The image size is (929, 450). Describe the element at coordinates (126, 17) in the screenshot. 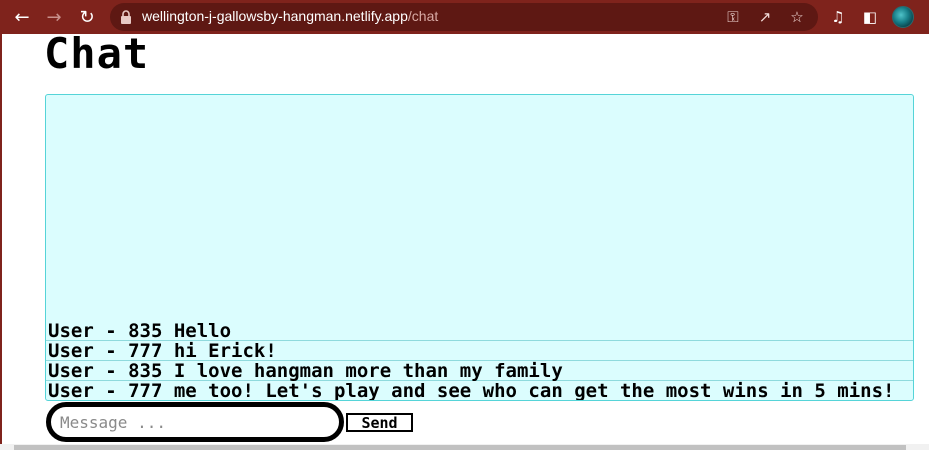

I see `lock-icon` at that location.